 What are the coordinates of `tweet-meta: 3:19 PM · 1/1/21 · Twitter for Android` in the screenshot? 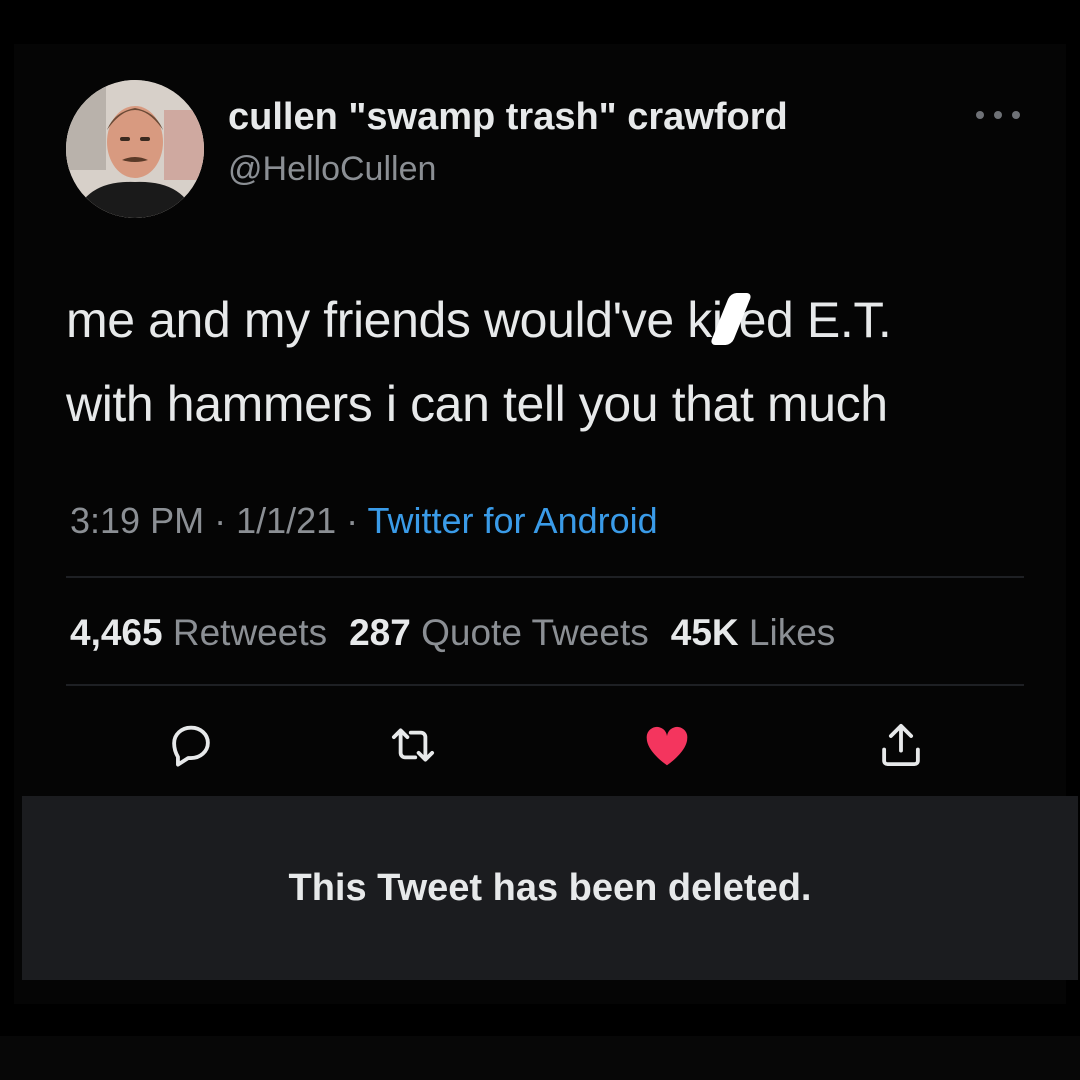 It's located at (364, 521).